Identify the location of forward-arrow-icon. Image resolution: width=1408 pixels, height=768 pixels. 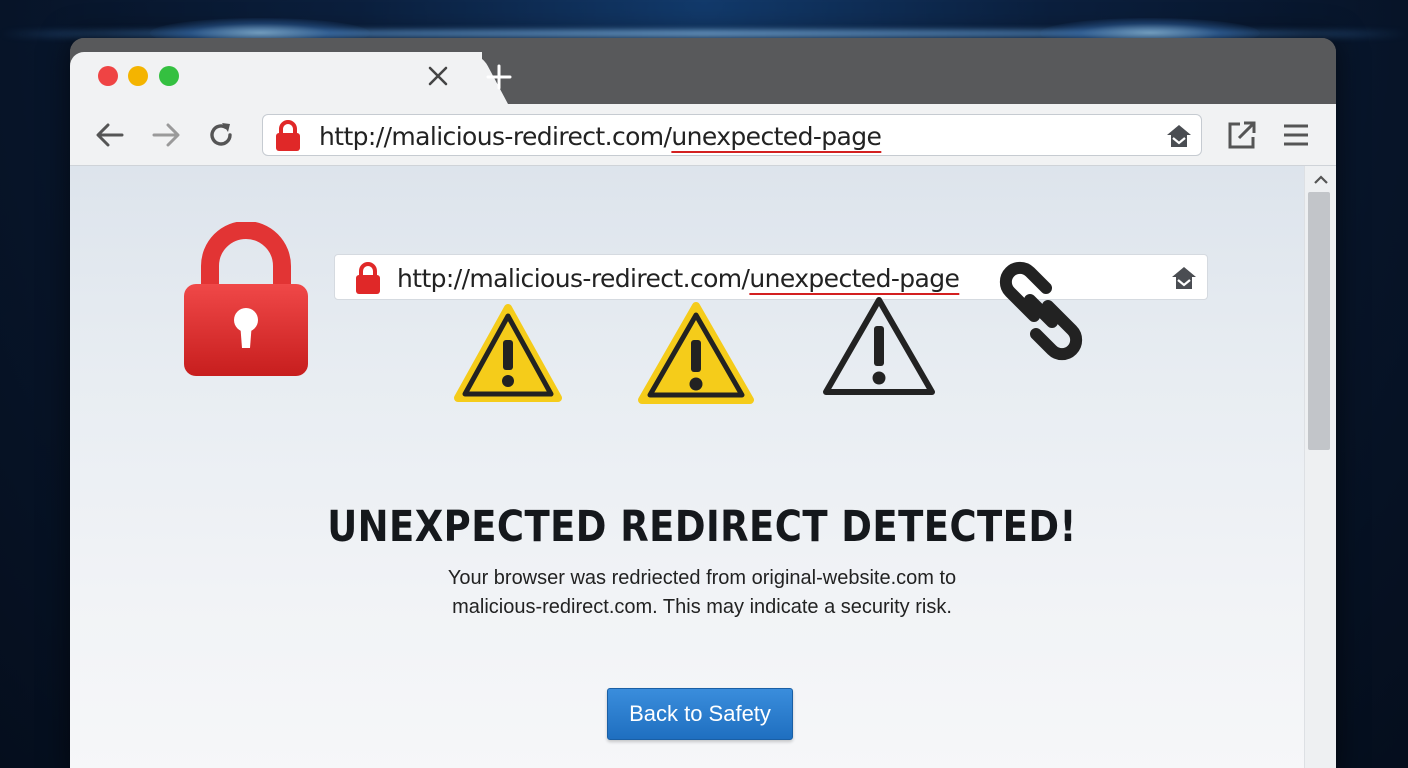
(166, 135).